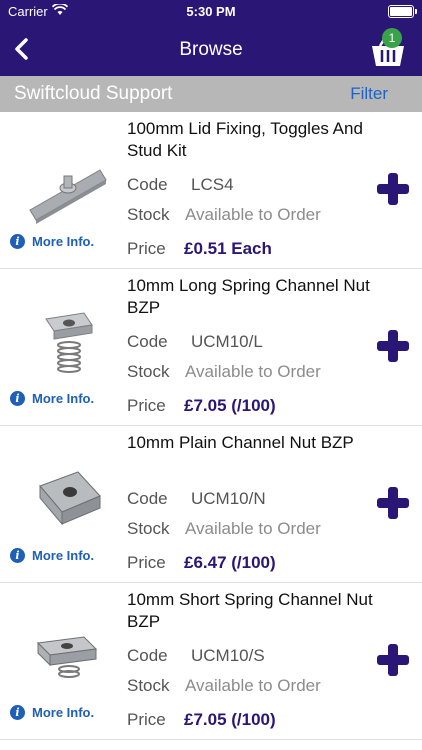 The width and height of the screenshot is (422, 750). I want to click on product-code: UCM10/L, so click(227, 341).